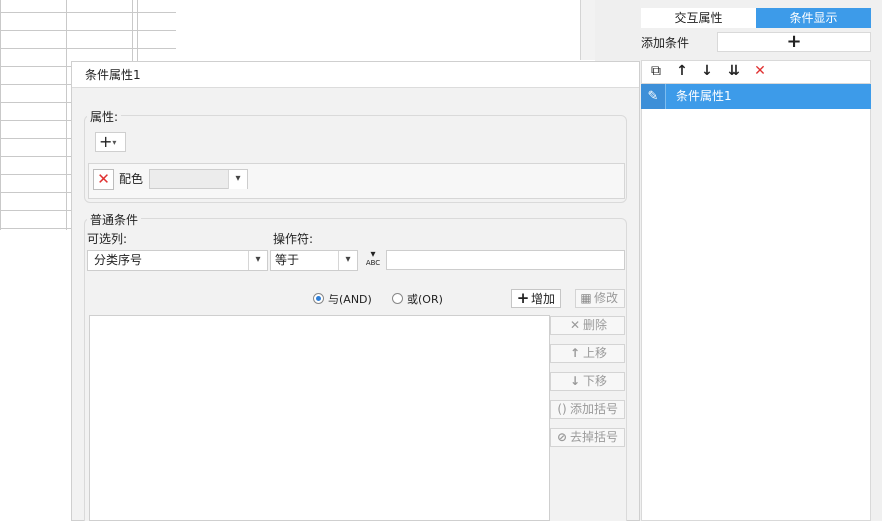 This screenshot has width=882, height=521. I want to click on delete-button-label: 删除, so click(595, 325).